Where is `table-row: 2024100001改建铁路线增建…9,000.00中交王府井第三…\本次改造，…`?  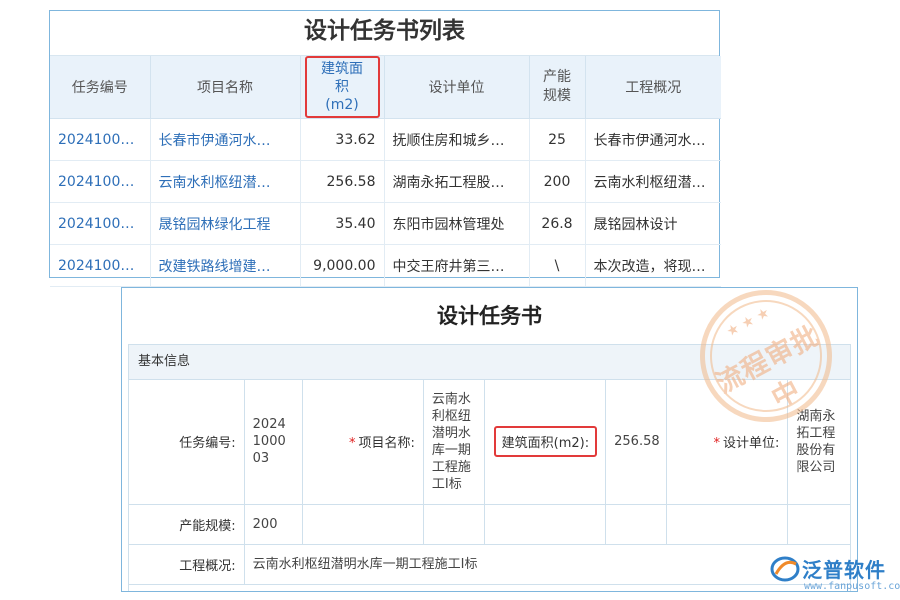
table-row: 2024100001改建铁路线增建…9,000.00中交王府井第三…\本次改造，… is located at coordinates (385, 266).